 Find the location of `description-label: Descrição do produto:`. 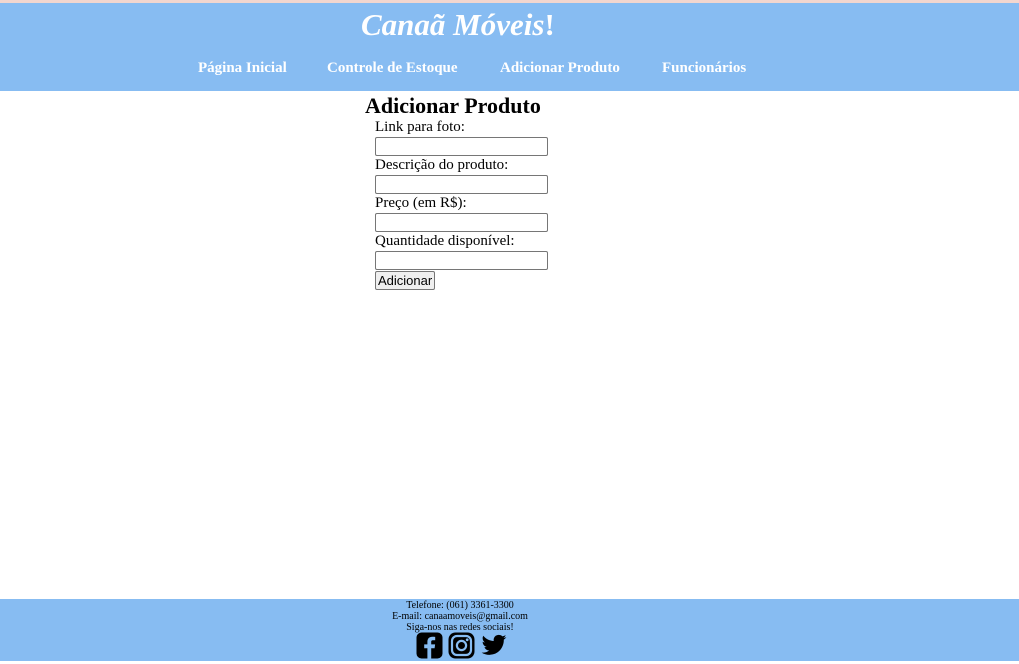

description-label: Descrição do produto: is located at coordinates (442, 165).